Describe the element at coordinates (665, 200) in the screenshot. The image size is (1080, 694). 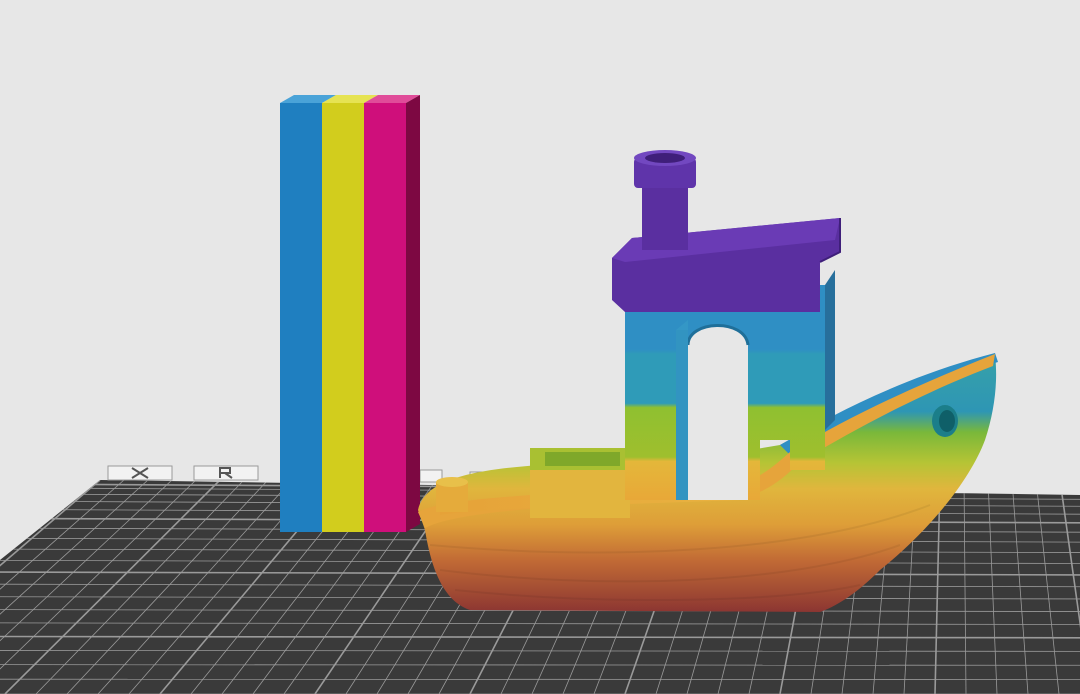
I see `boat-chimney` at that location.